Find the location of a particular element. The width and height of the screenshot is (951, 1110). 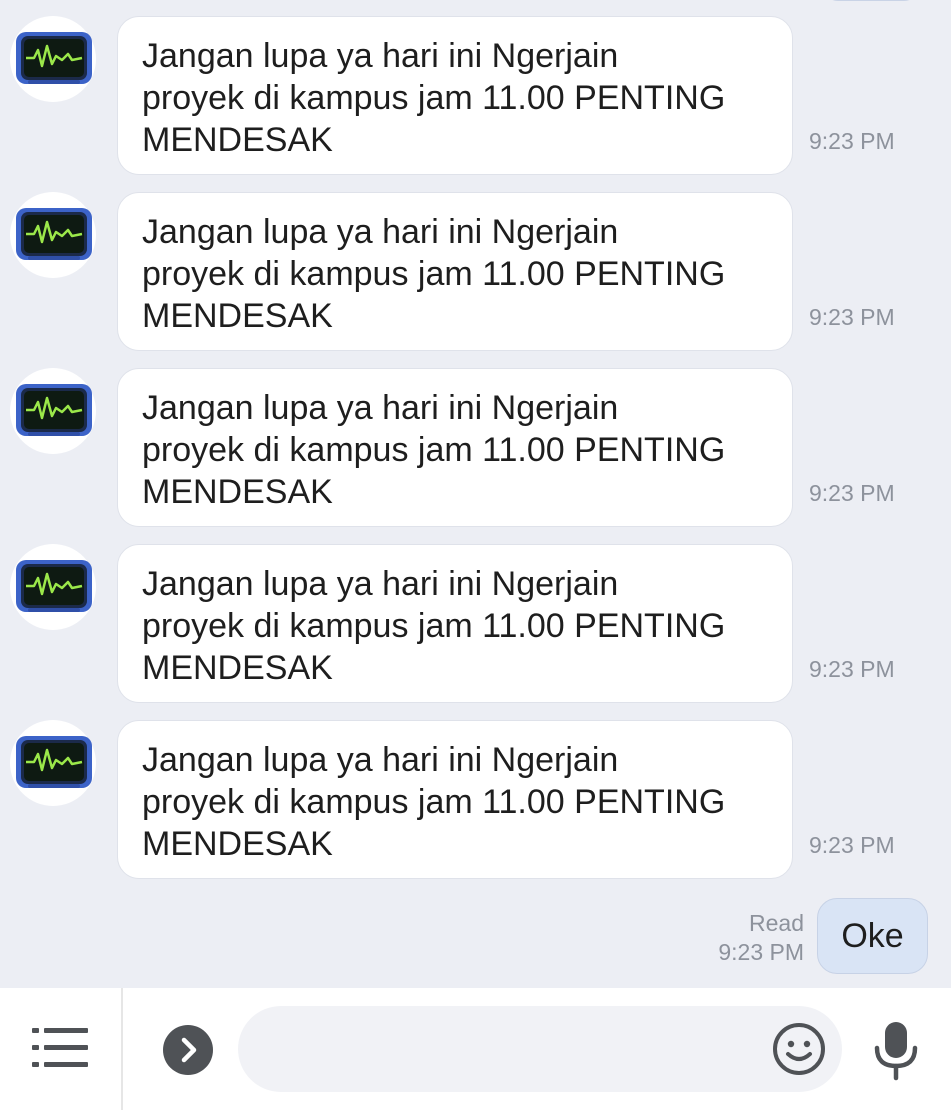

chevron-right-icon is located at coordinates (189, 1050).